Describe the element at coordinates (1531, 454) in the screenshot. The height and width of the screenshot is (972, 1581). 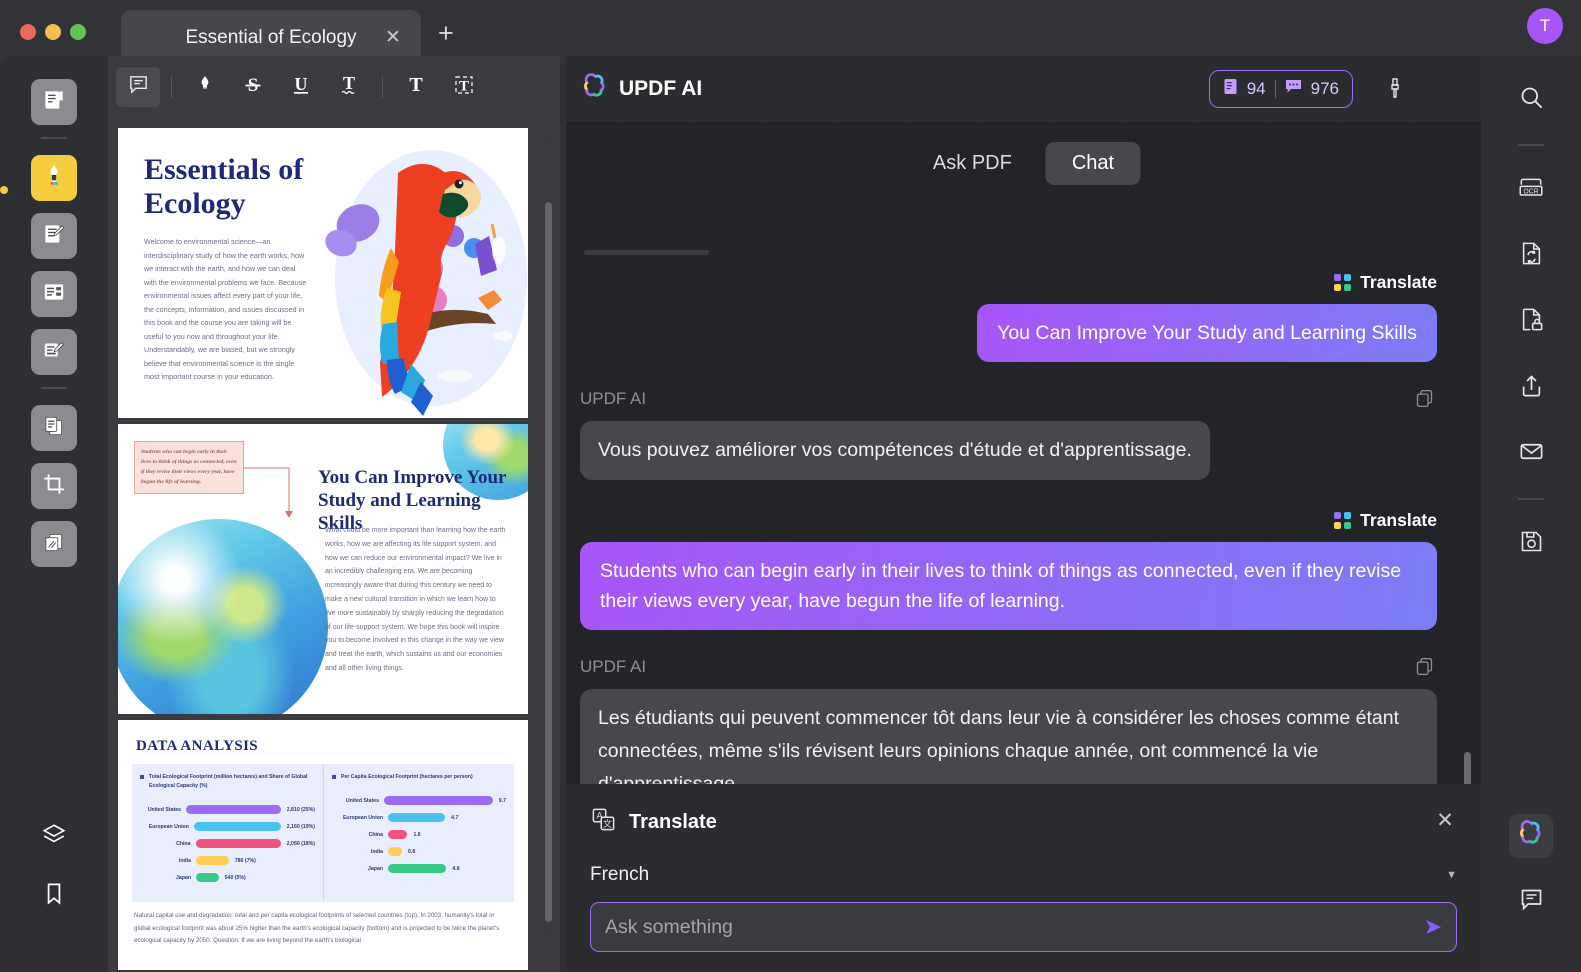
I see `email-button` at that location.